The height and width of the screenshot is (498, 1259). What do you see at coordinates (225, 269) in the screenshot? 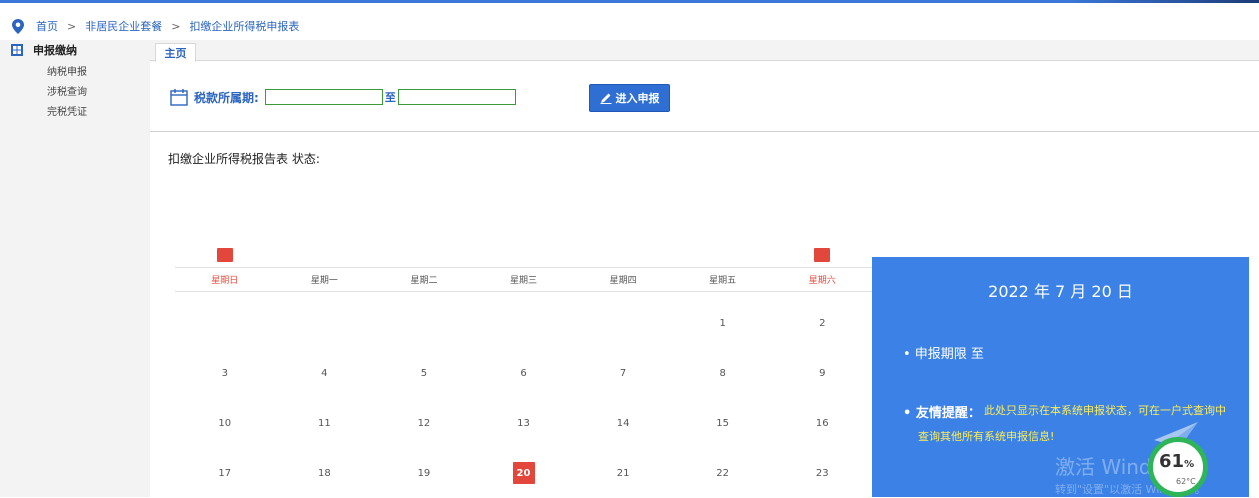
I see `weekday-sunday: 星期日` at bounding box center [225, 269].